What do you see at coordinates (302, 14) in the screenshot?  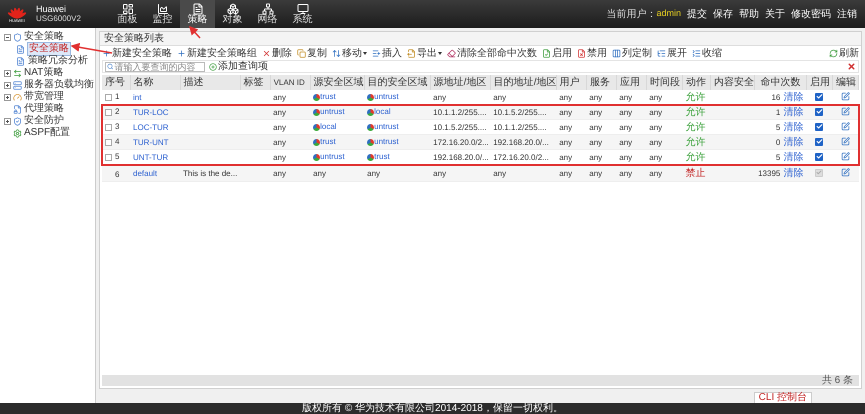 I see `nav-tab: 系统` at bounding box center [302, 14].